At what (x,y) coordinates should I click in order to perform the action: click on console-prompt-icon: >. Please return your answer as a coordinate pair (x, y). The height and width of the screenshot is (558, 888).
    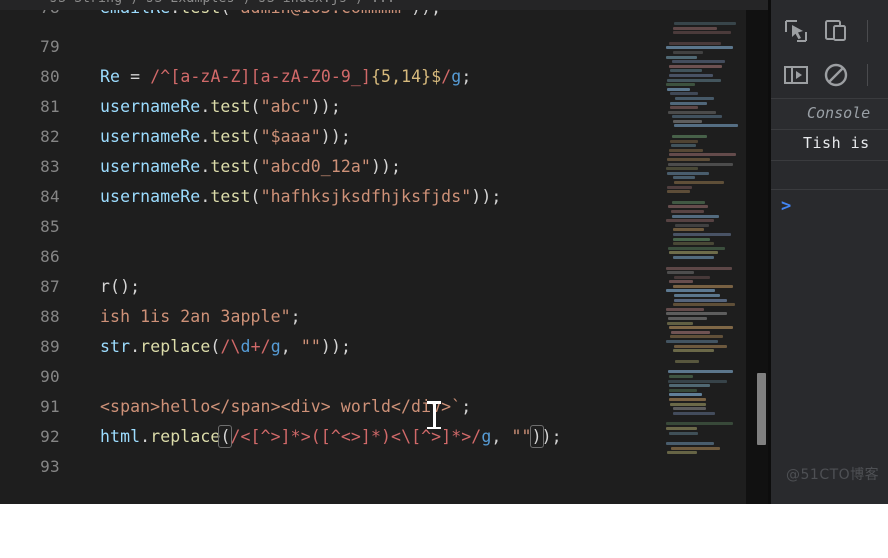
    Looking at the image, I should click on (786, 206).